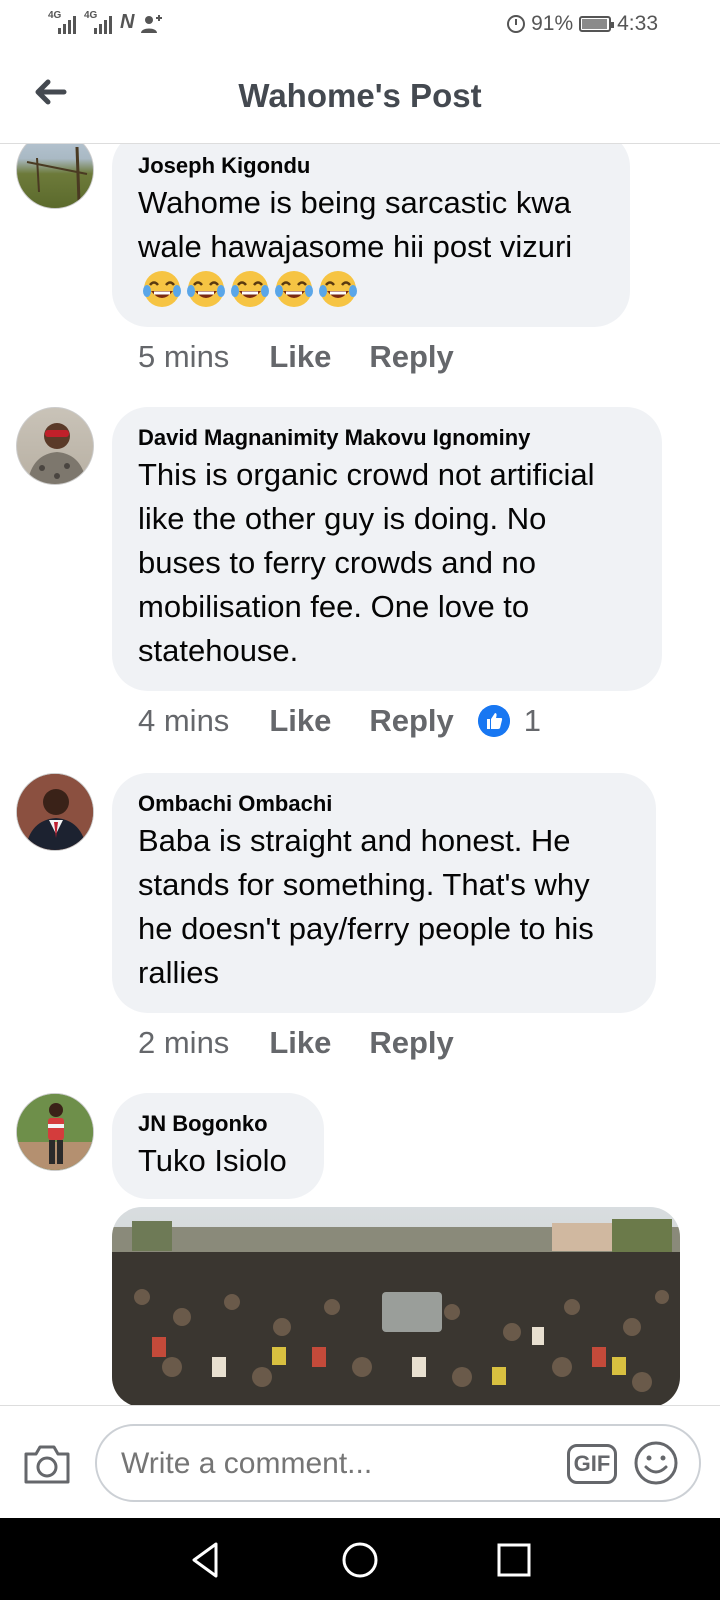 This screenshot has width=720, height=1600. I want to click on page-title: Wahome's Post, so click(360, 95).